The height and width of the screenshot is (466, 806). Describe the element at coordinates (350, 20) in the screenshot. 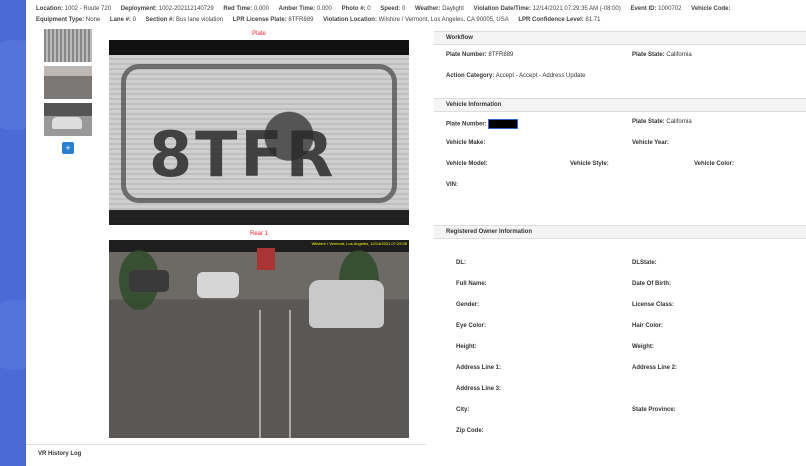

I see `violation-location-label: Violation Location:` at that location.